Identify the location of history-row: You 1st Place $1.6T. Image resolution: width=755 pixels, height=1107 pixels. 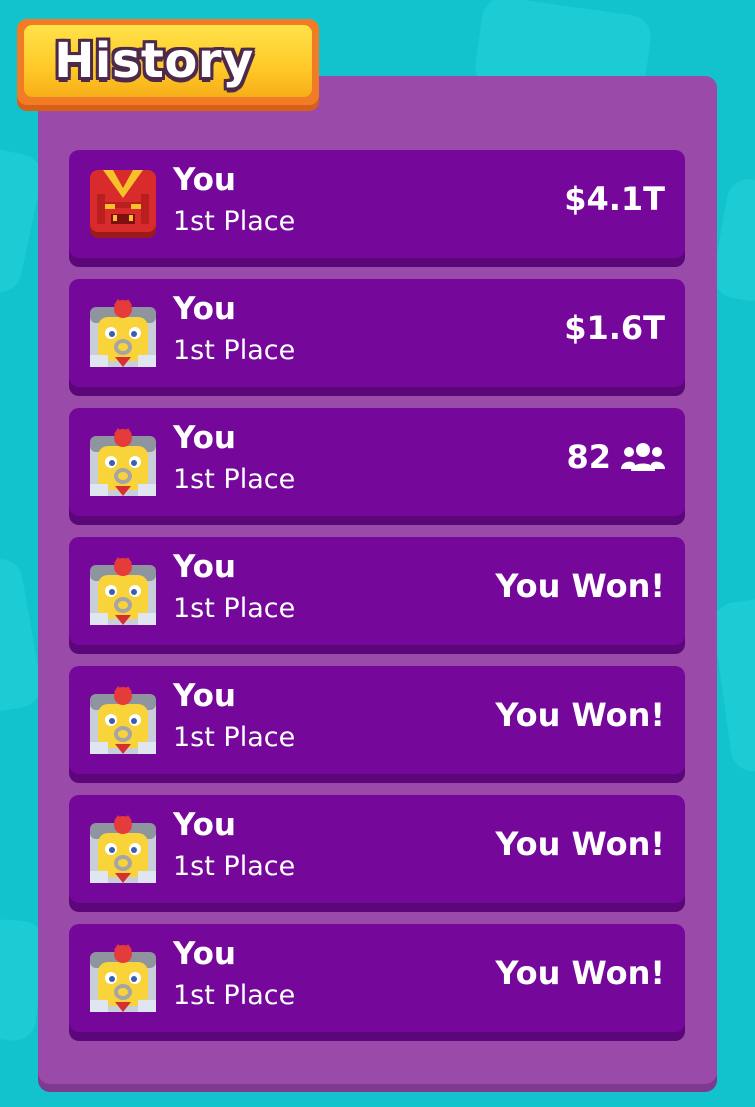
(377, 333).